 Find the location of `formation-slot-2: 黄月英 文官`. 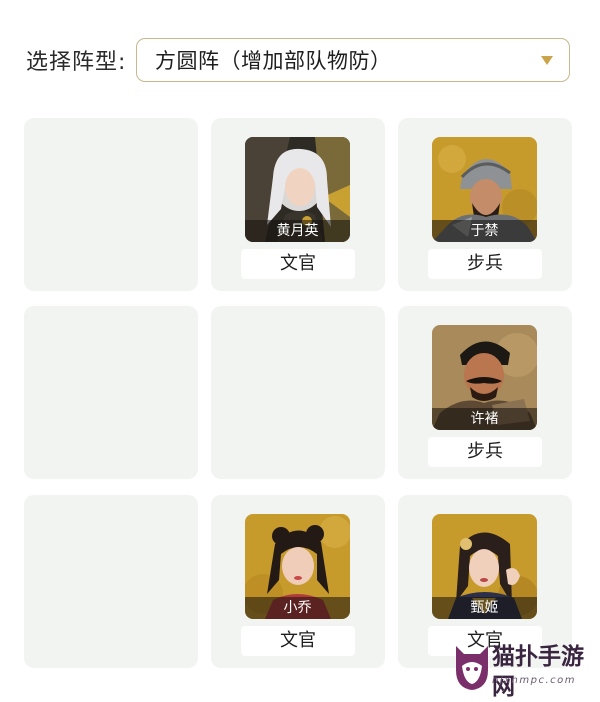

formation-slot-2: 黄月英 文官 is located at coordinates (298, 204).